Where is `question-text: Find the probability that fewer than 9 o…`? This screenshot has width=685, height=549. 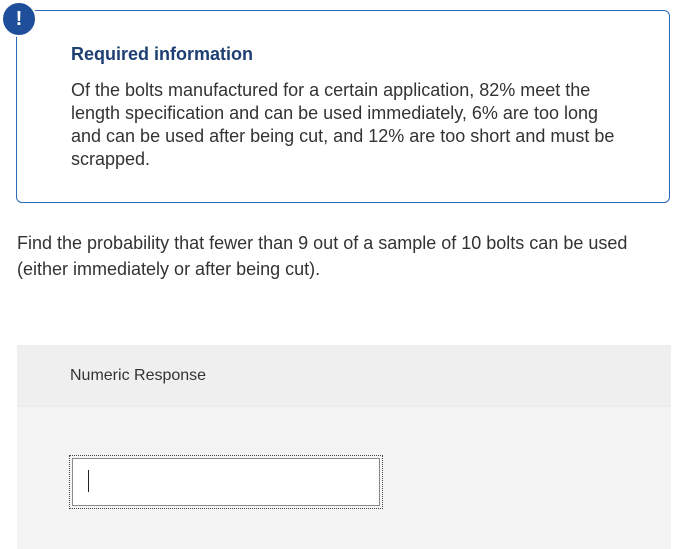 question-text: Find the probability that fewer than 9 o… is located at coordinates (322, 256).